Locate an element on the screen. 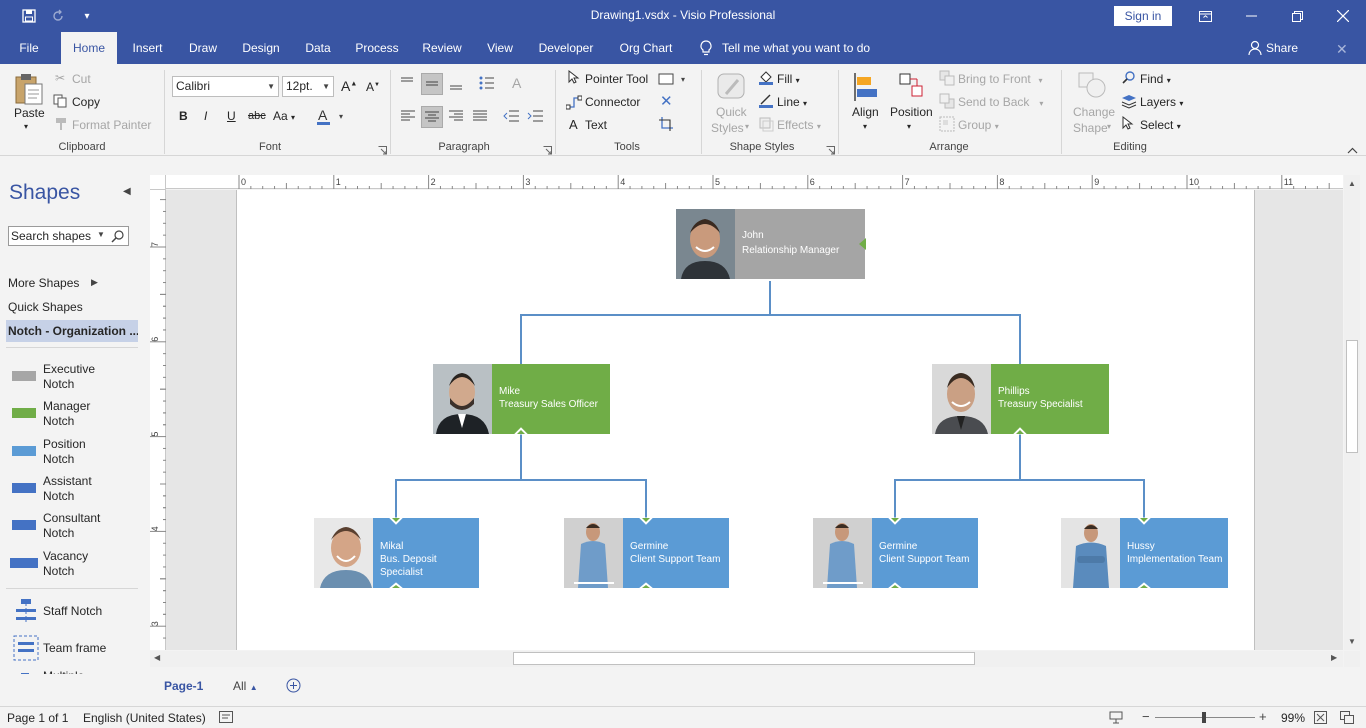  align-middle-icon is located at coordinates (432, 84).